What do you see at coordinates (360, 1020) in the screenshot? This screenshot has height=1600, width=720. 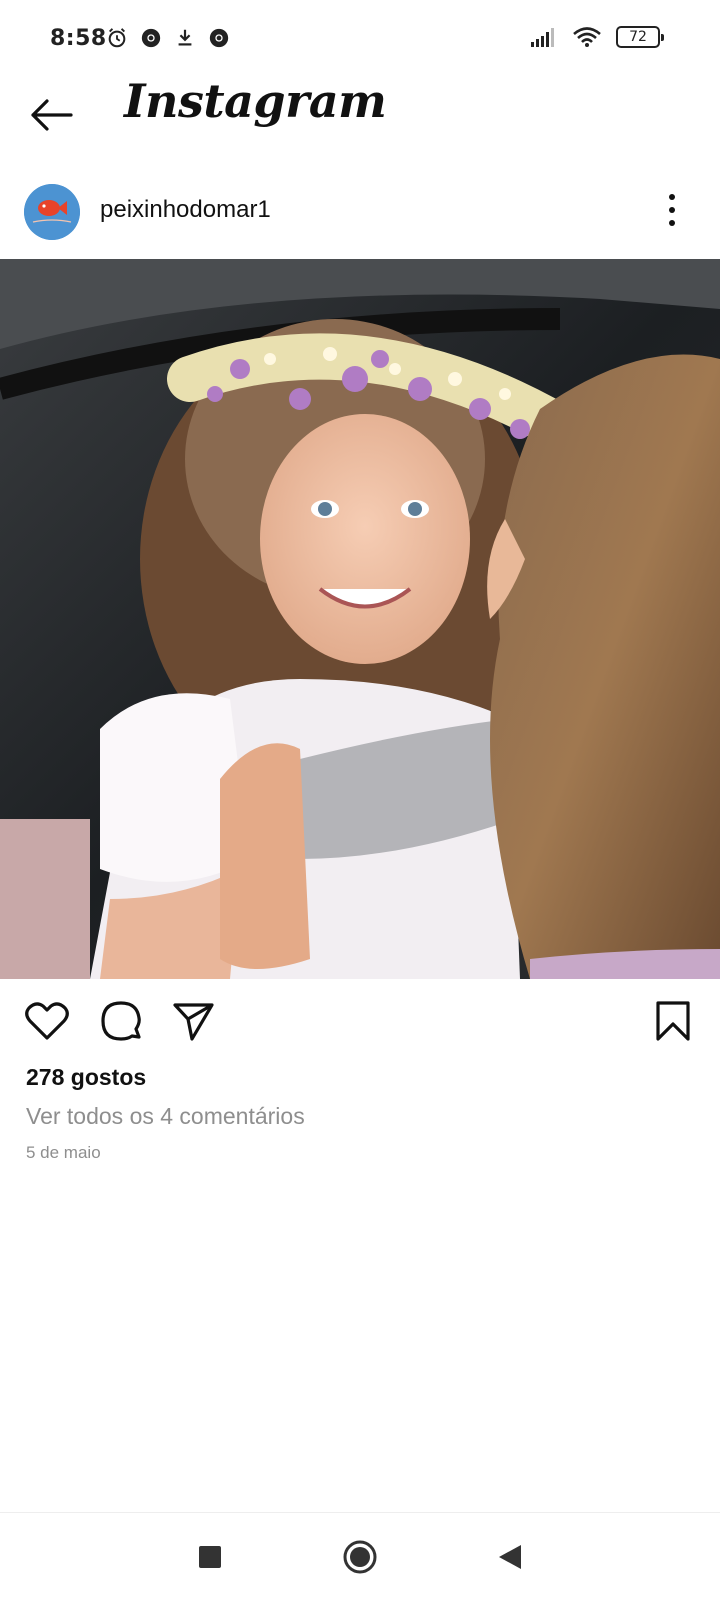 I see `post-actions` at bounding box center [360, 1020].